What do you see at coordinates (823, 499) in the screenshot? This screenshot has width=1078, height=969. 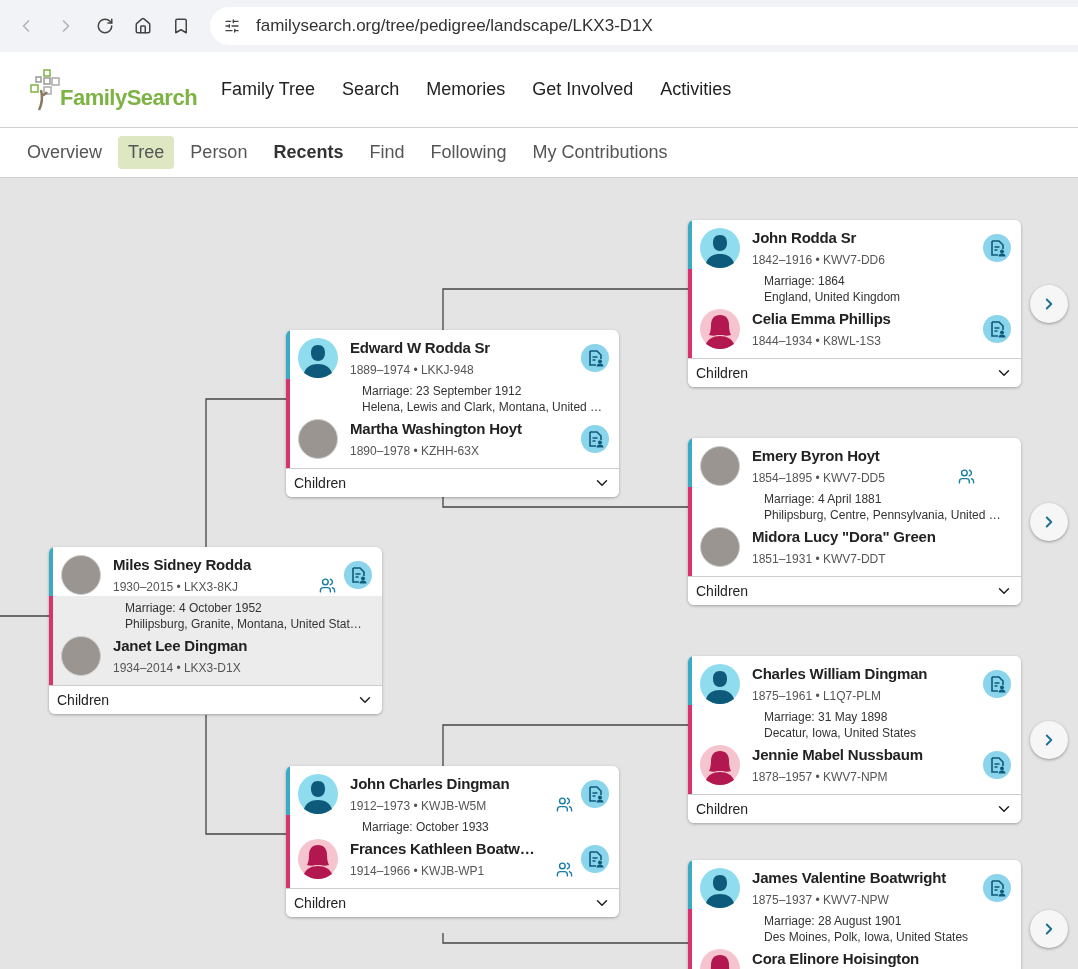 I see `marriage-info: Marriage: 4 April 1881` at bounding box center [823, 499].